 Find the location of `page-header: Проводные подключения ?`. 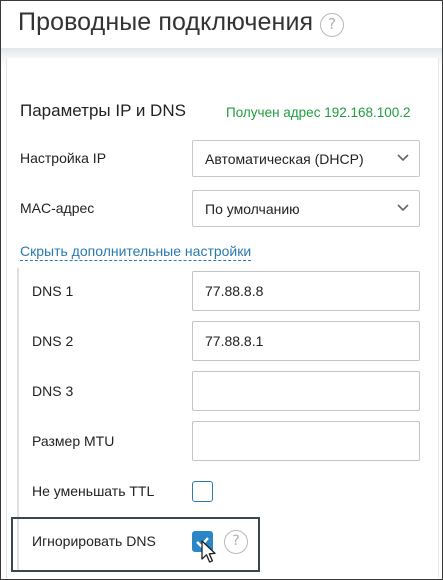

page-header: Проводные подключения ? is located at coordinates (221, 24).